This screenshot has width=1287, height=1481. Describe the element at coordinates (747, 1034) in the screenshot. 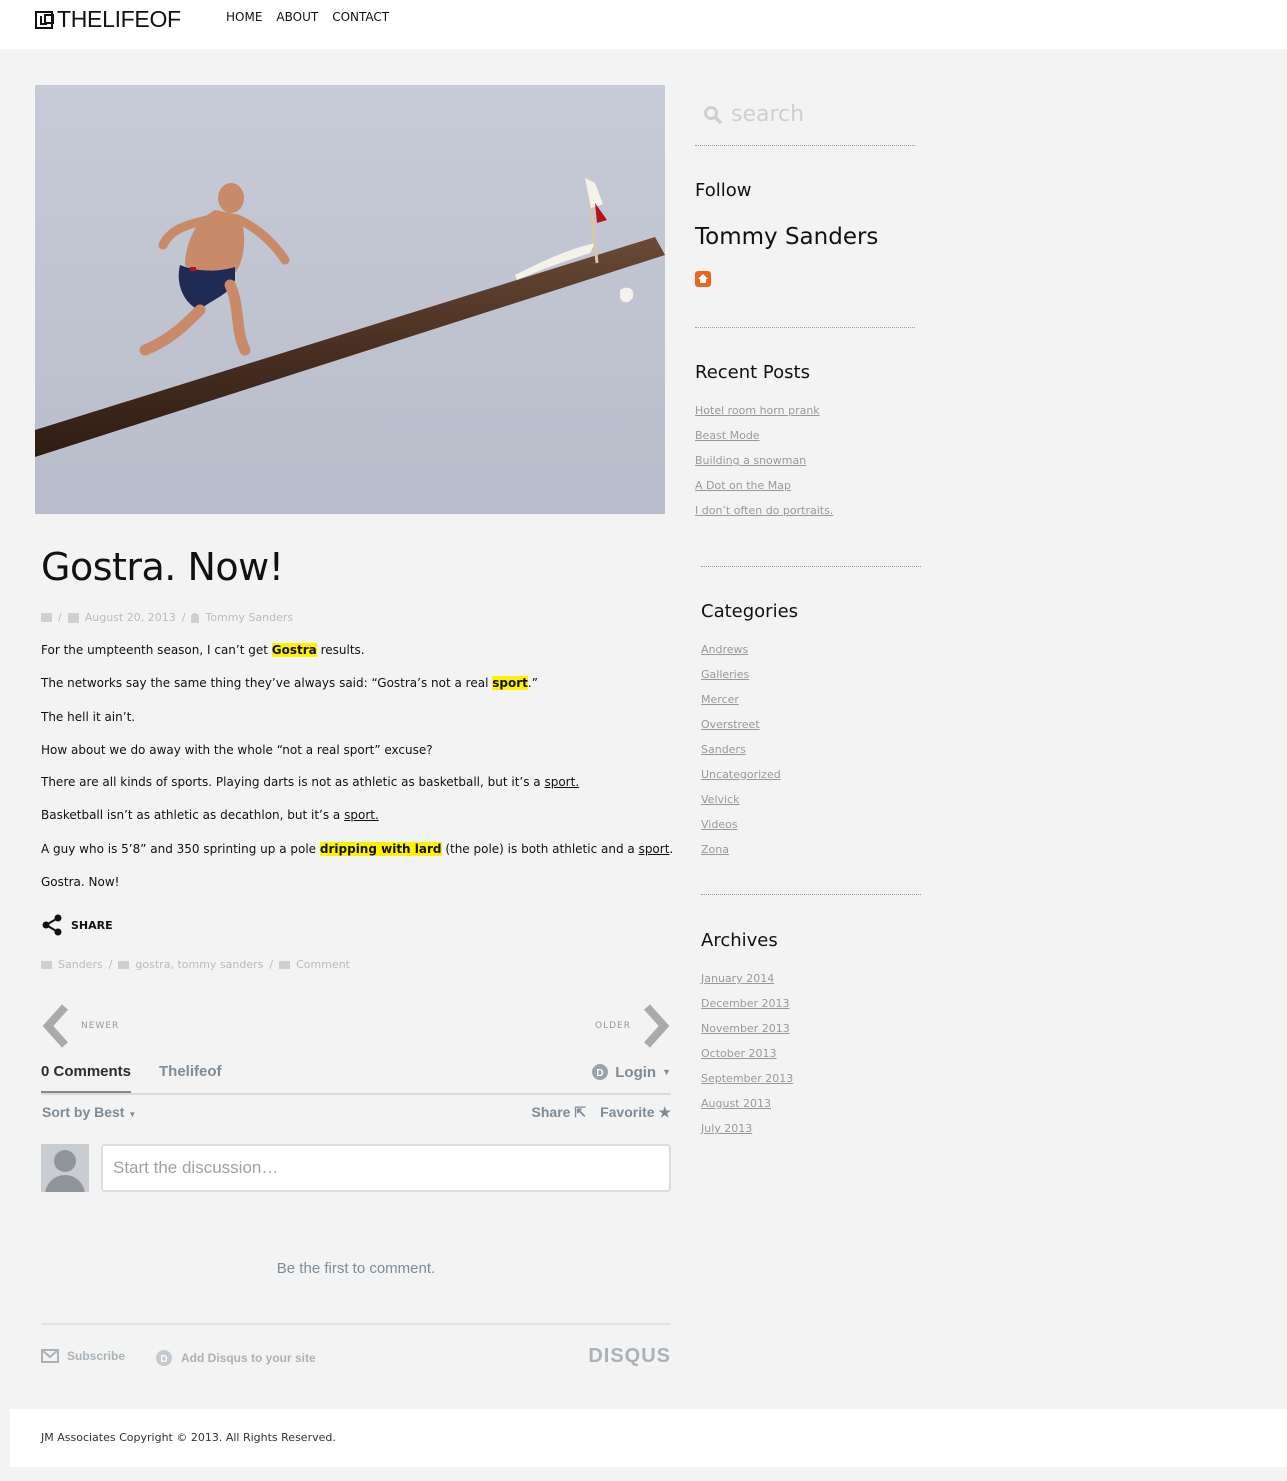

I see `archive-link: November 2013` at that location.